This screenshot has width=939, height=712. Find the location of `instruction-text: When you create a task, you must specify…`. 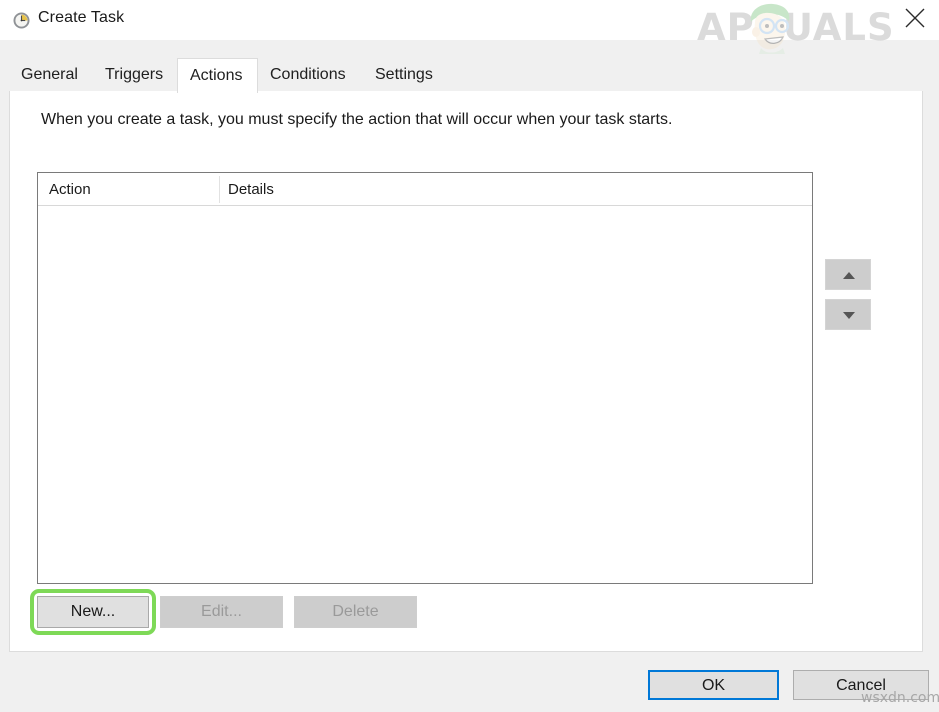

instruction-text: When you create a task, you must specify… is located at coordinates (357, 119).